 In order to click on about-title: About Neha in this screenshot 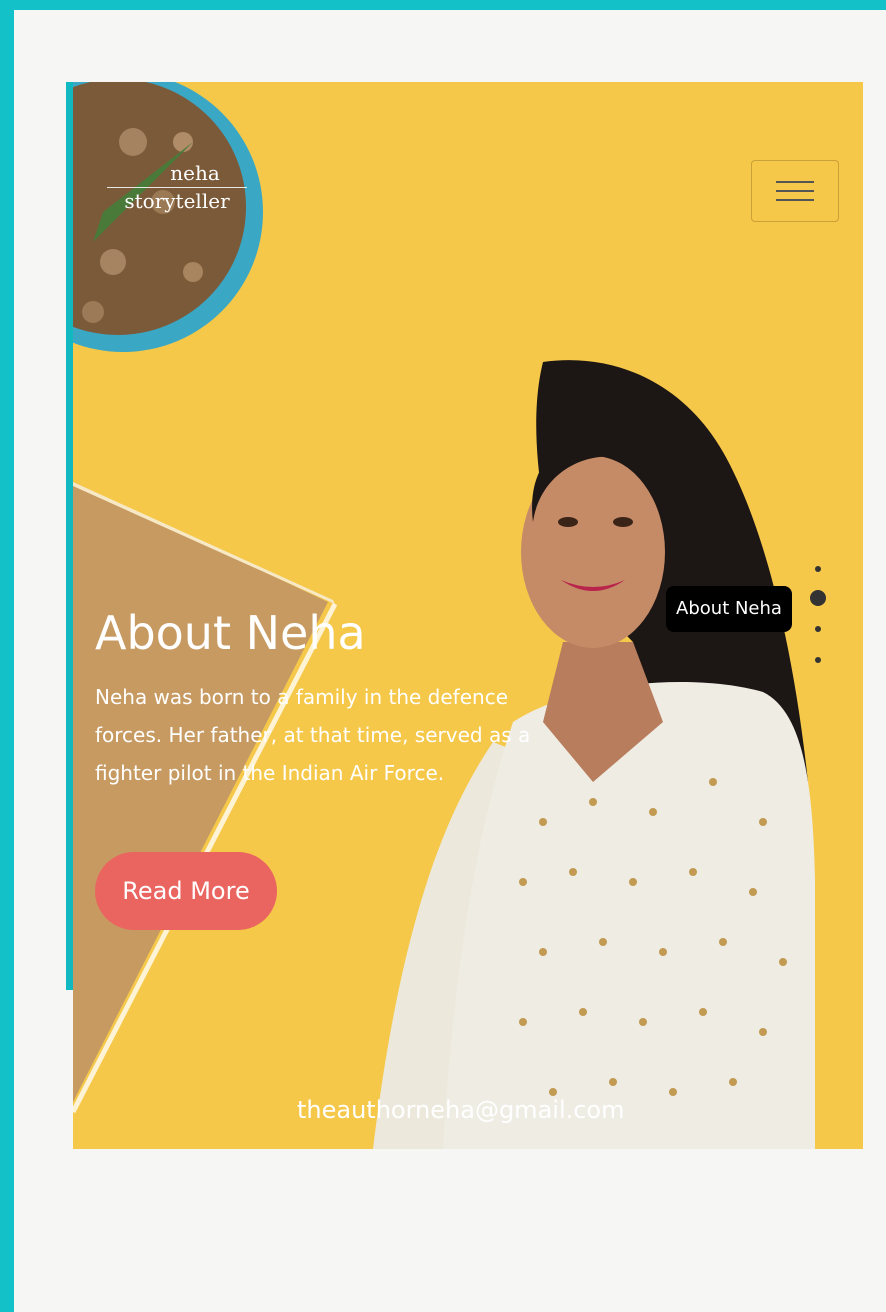, I will do `click(230, 633)`.